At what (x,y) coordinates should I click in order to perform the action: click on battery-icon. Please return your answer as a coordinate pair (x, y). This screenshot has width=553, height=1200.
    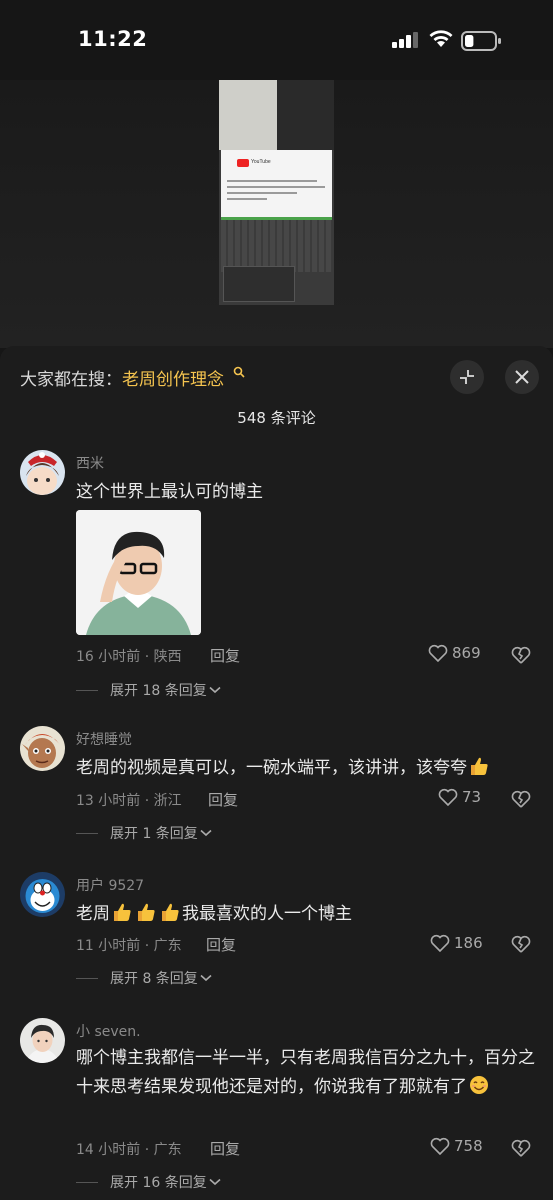
    Looking at the image, I should click on (481, 41).